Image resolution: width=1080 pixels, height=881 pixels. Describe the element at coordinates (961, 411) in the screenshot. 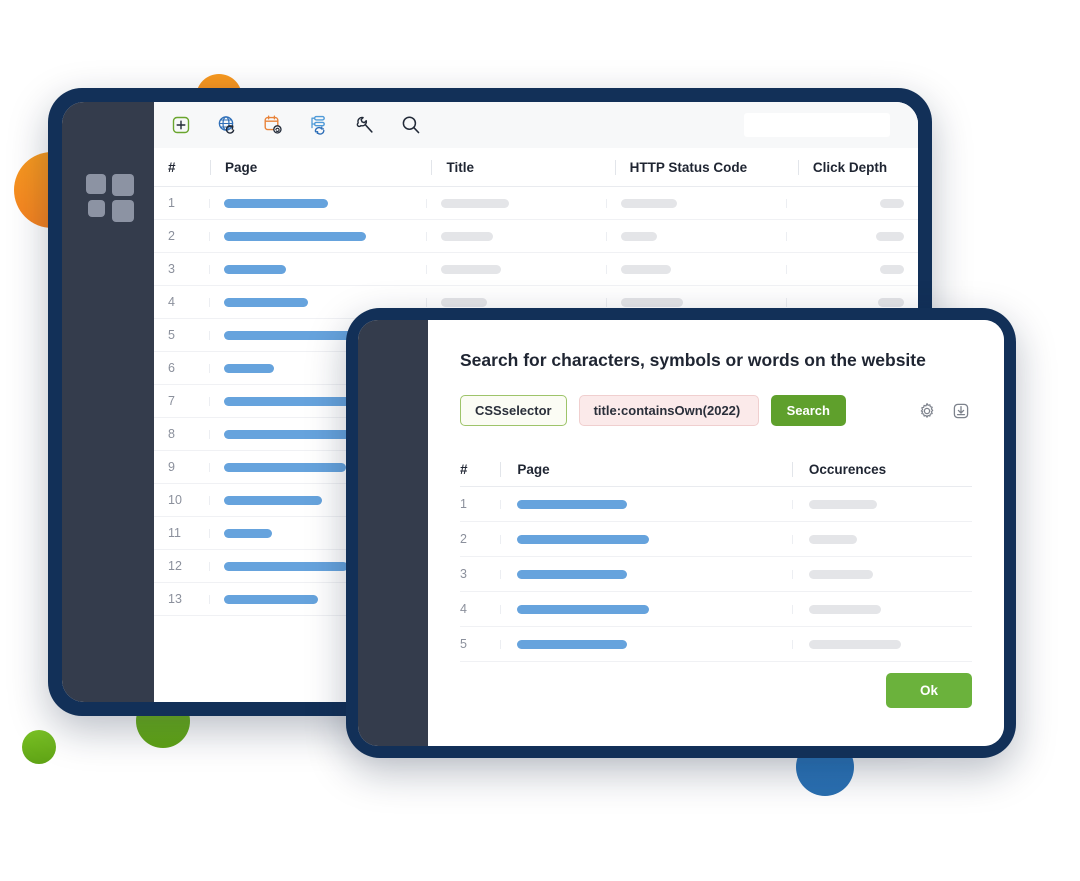

I see `download-icon` at that location.